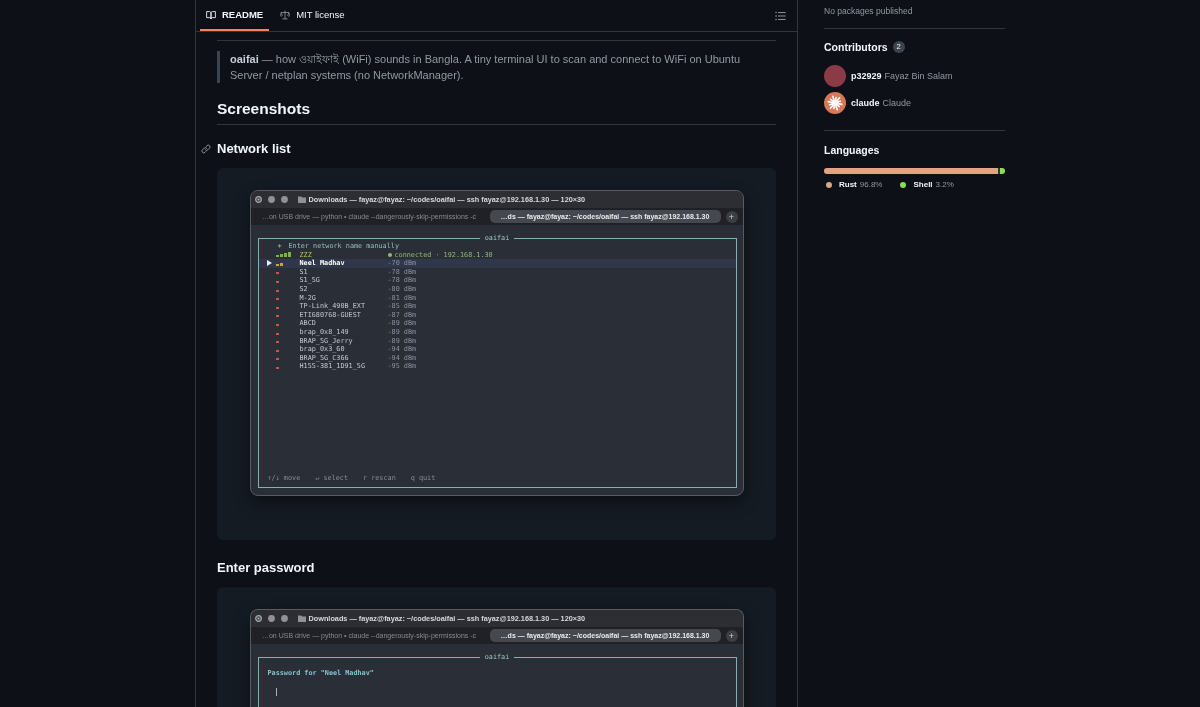  What do you see at coordinates (285, 14) in the screenshot?
I see `scale-icon` at bounding box center [285, 14].